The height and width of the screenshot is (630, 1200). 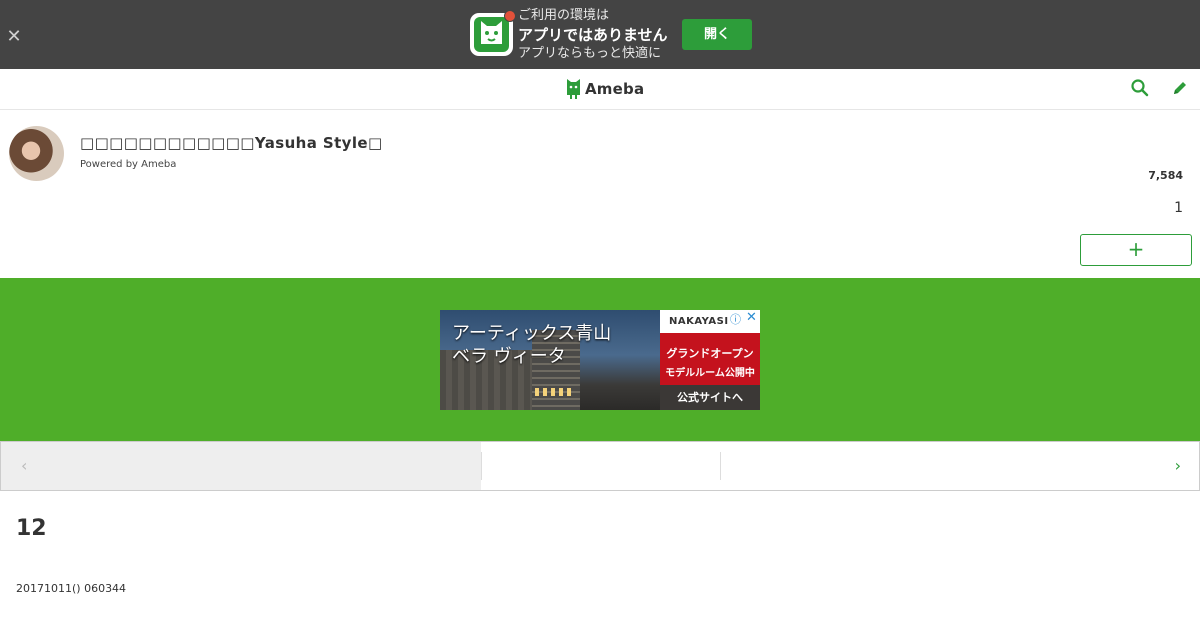 What do you see at coordinates (573, 89) in the screenshot?
I see `ameba-logo-icon` at bounding box center [573, 89].